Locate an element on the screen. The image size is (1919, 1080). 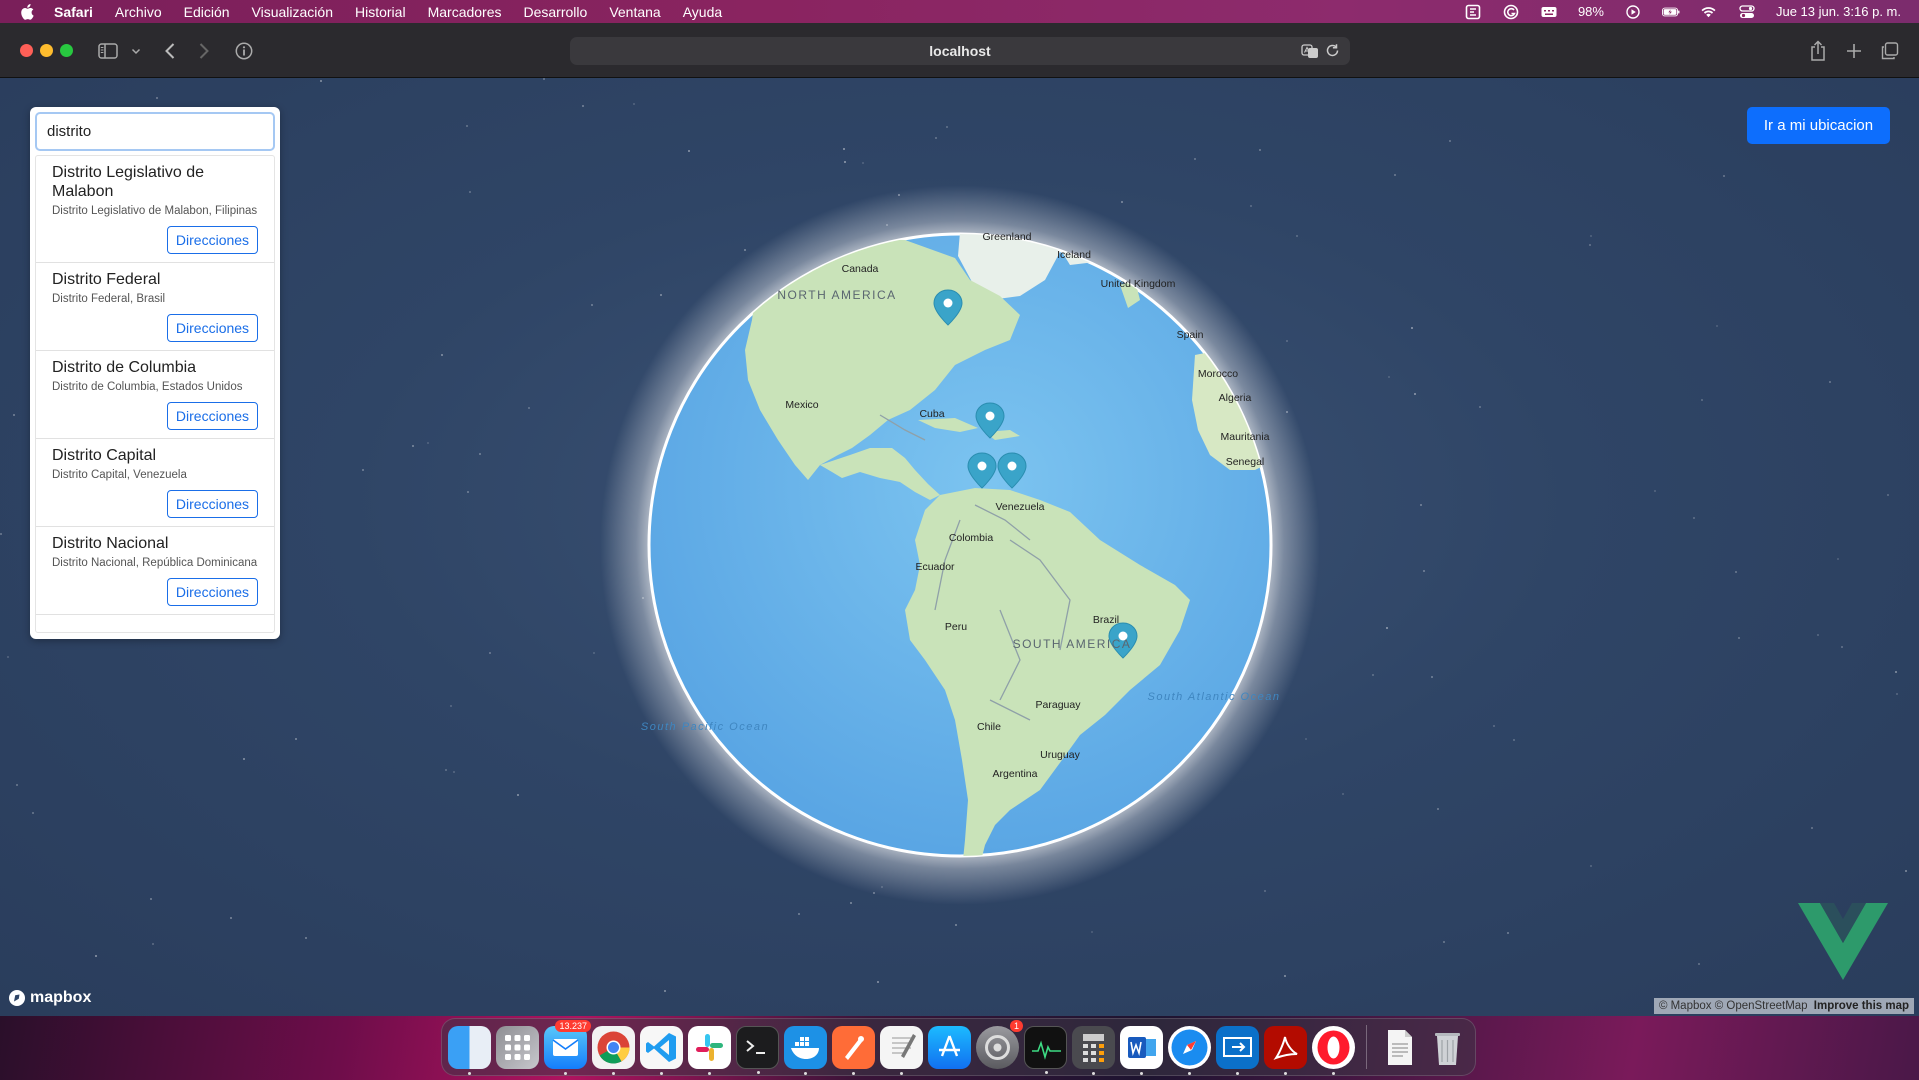
settings-badge: 1 is located at coordinates (1016, 1025).